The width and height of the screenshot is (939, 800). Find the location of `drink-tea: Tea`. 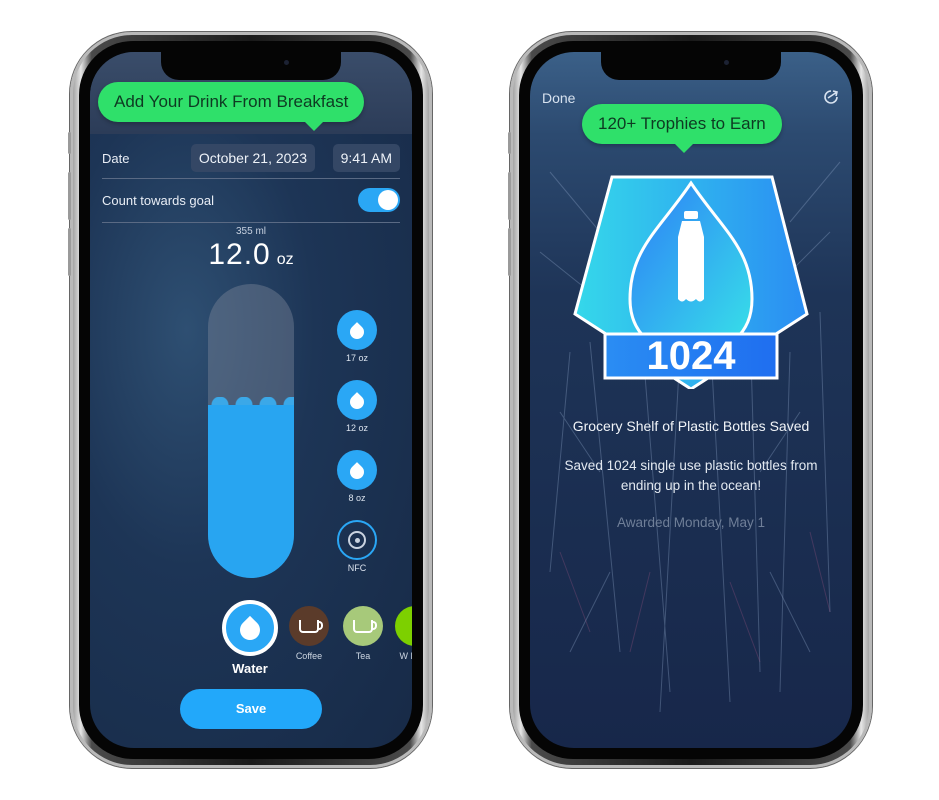

drink-tea: Tea is located at coordinates (363, 630).